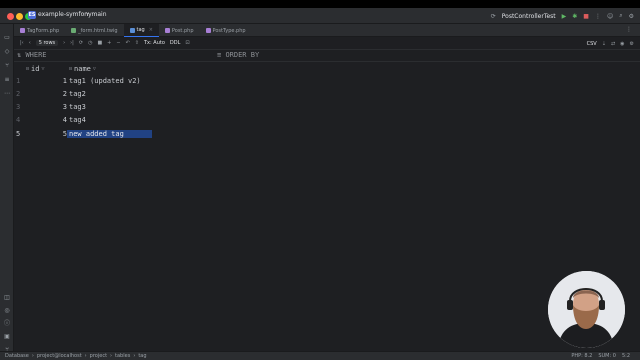  What do you see at coordinates (19, 16) in the screenshot?
I see `minimize-window-button` at bounding box center [19, 16].